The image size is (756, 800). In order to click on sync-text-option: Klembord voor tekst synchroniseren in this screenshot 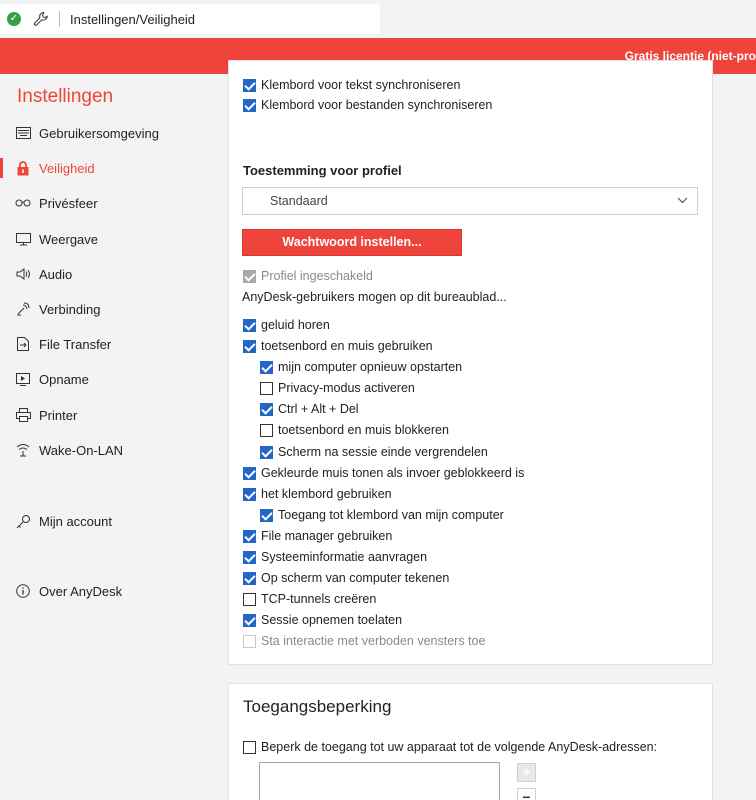, I will do `click(351, 85)`.